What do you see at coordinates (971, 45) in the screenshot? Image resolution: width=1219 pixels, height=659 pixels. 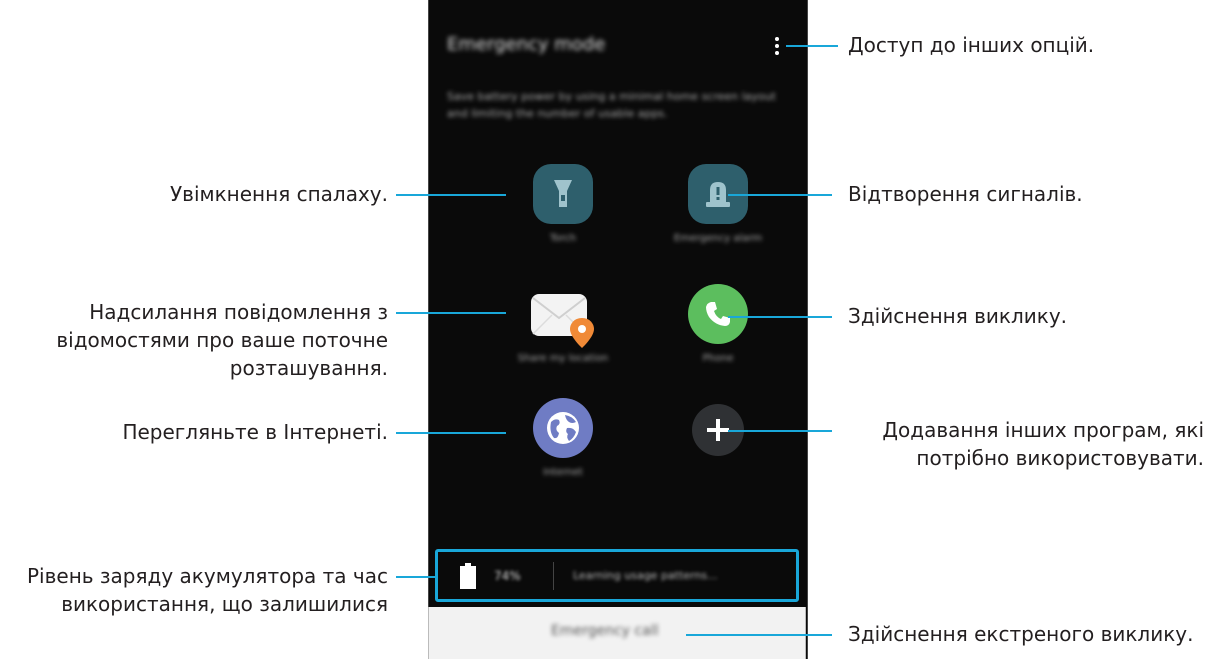 I see `callout-more-options: Доступ до інших опцій.` at bounding box center [971, 45].